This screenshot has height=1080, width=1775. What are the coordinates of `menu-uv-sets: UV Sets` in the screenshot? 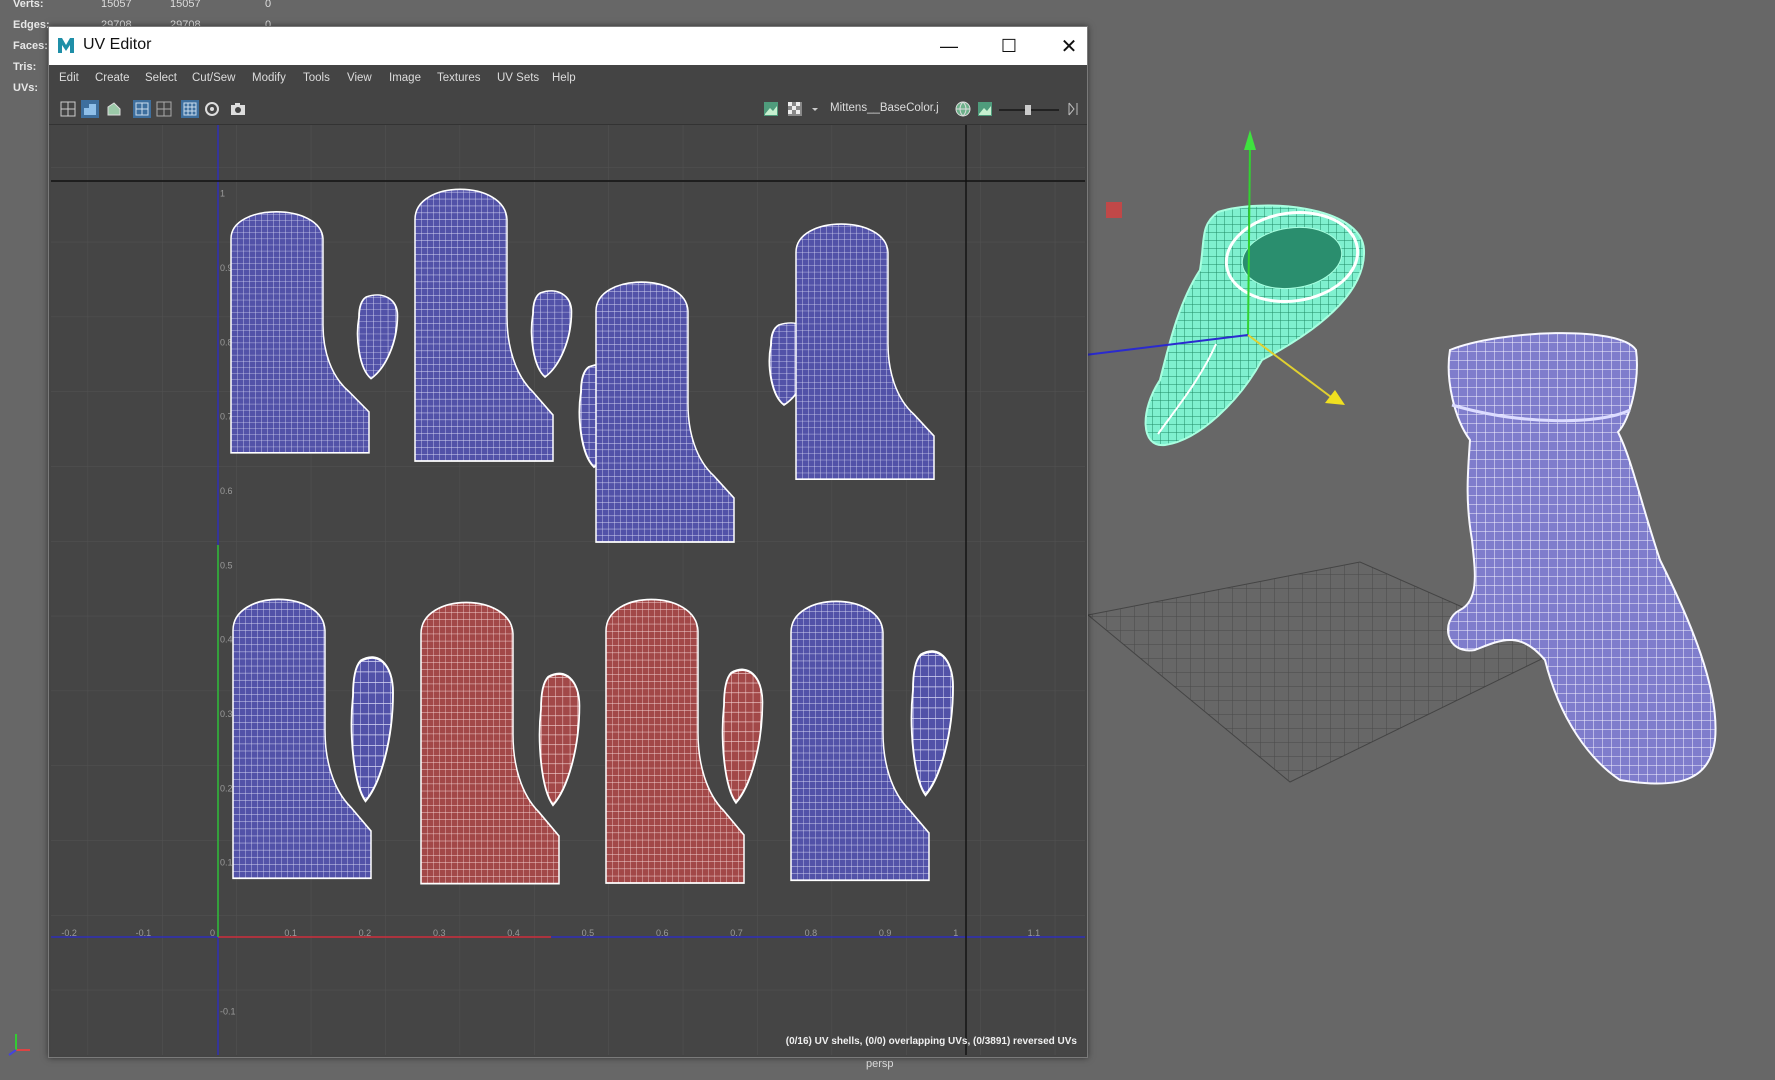 It's located at (518, 78).